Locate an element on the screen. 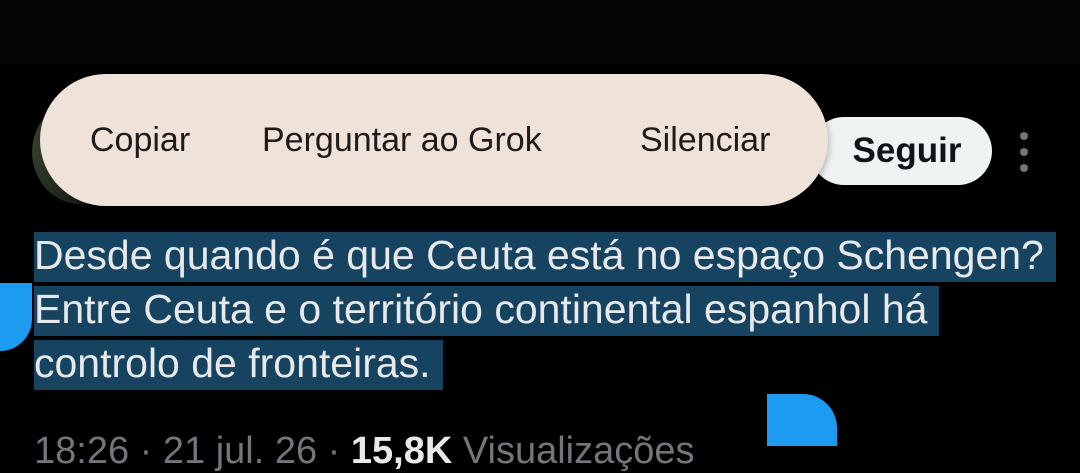 Image resolution: width=1080 pixels, height=473 pixels. ask-grok-menu-item: Perguntar ao Grok is located at coordinates (402, 140).